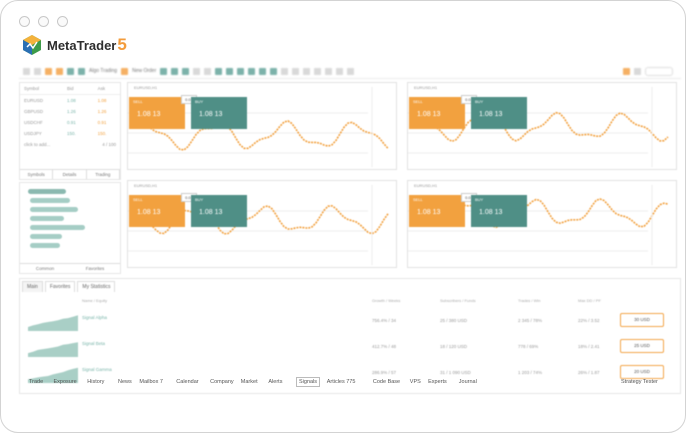  Describe the element at coordinates (207, 71) in the screenshot. I see `zoom-out-icon` at that location.